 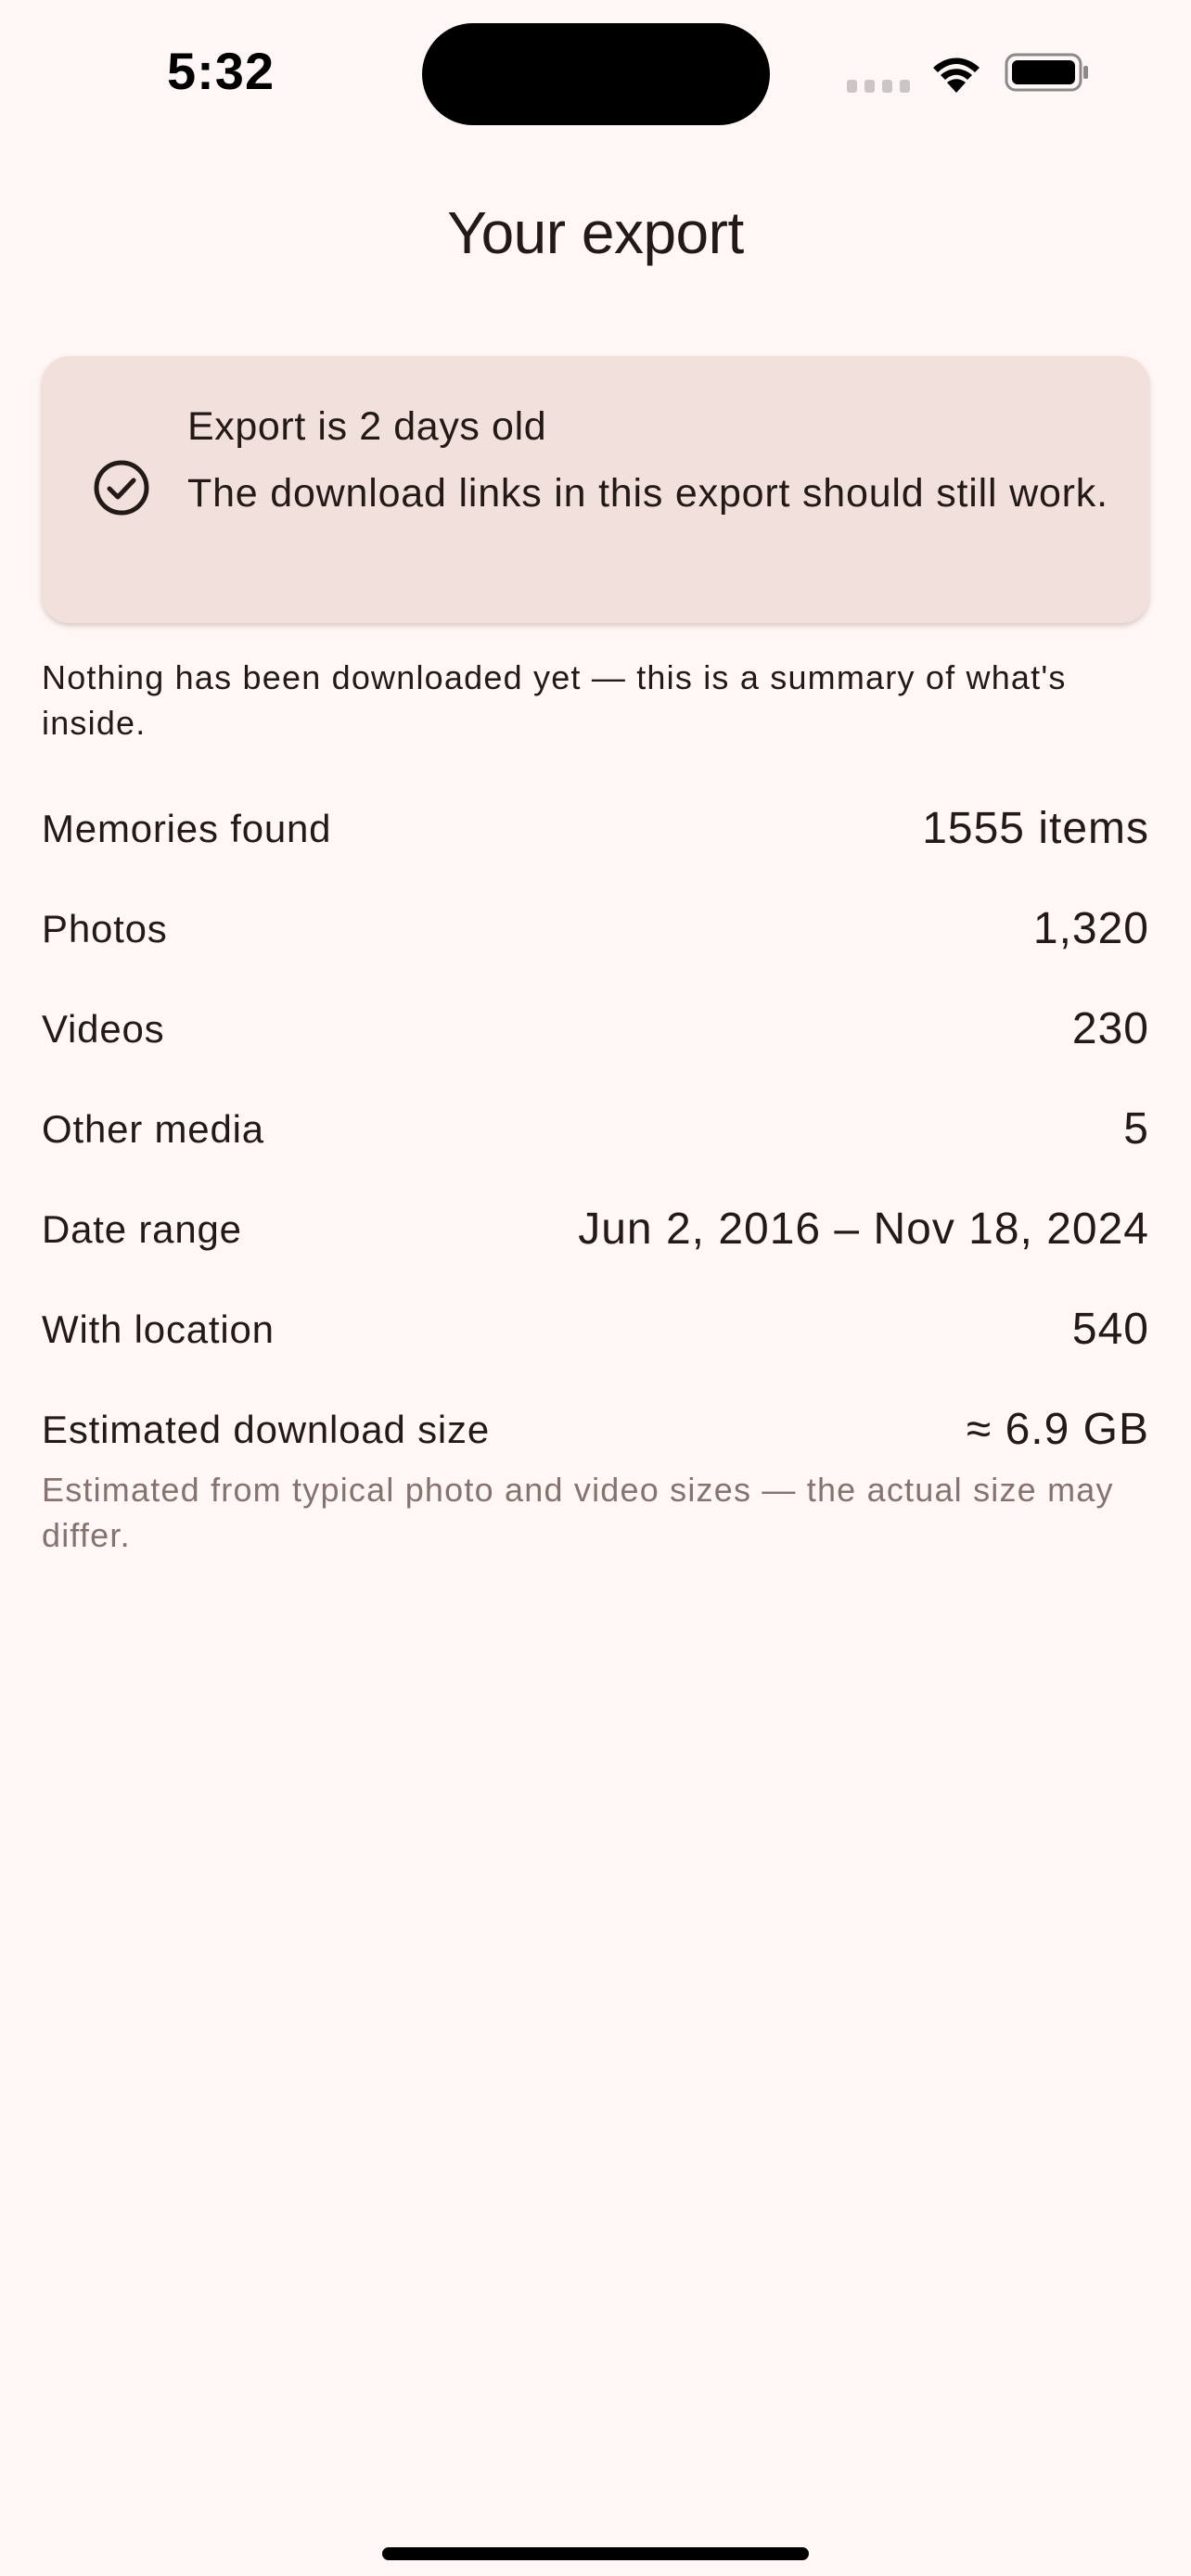 I want to click on home-indicator, so click(x=595, y=2554).